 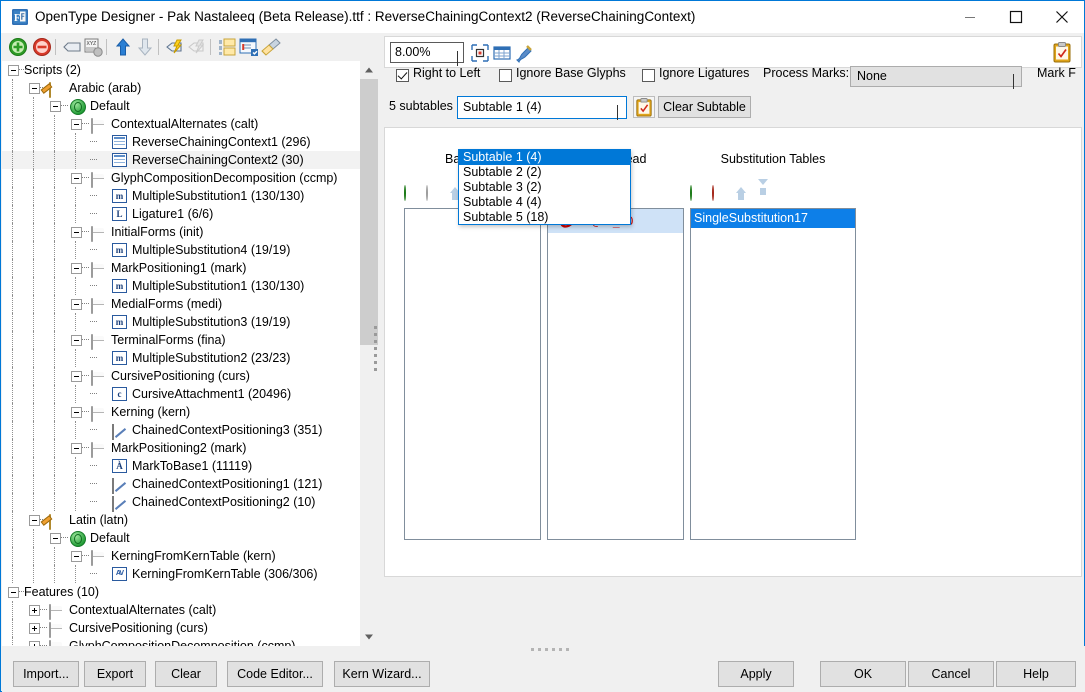 I want to click on list-item: SingleSubstitution17, so click(x=773, y=218).